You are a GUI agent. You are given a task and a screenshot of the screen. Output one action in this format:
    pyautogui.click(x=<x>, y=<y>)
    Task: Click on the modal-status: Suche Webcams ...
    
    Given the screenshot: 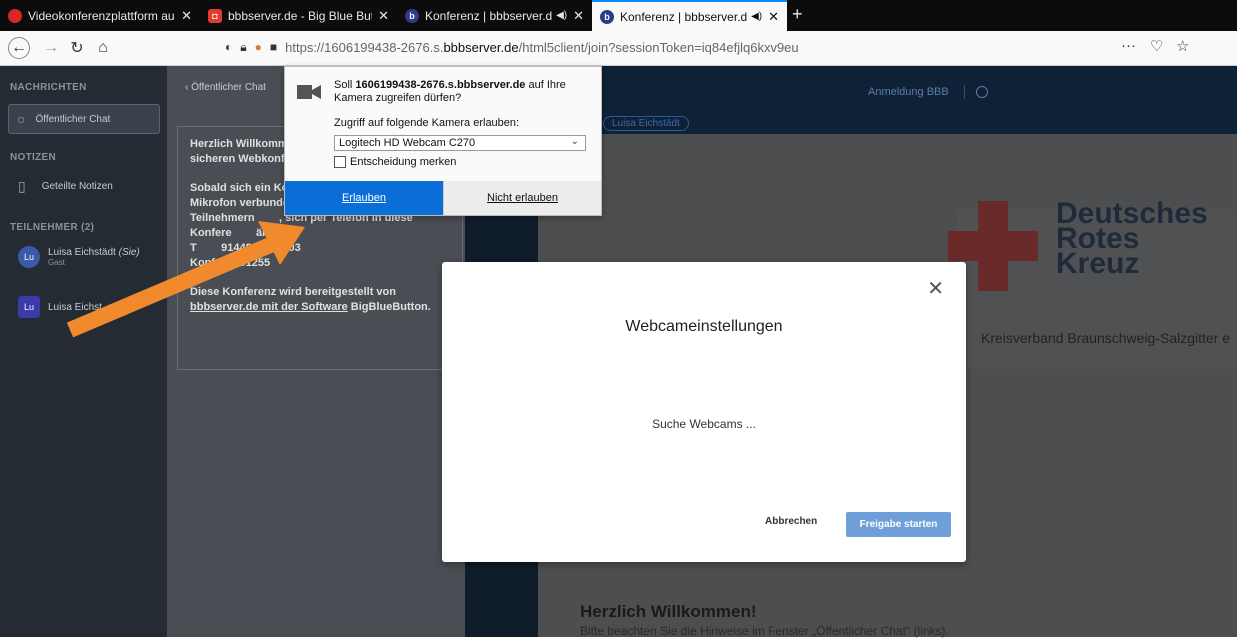 What is the action you would take?
    pyautogui.click(x=704, y=424)
    